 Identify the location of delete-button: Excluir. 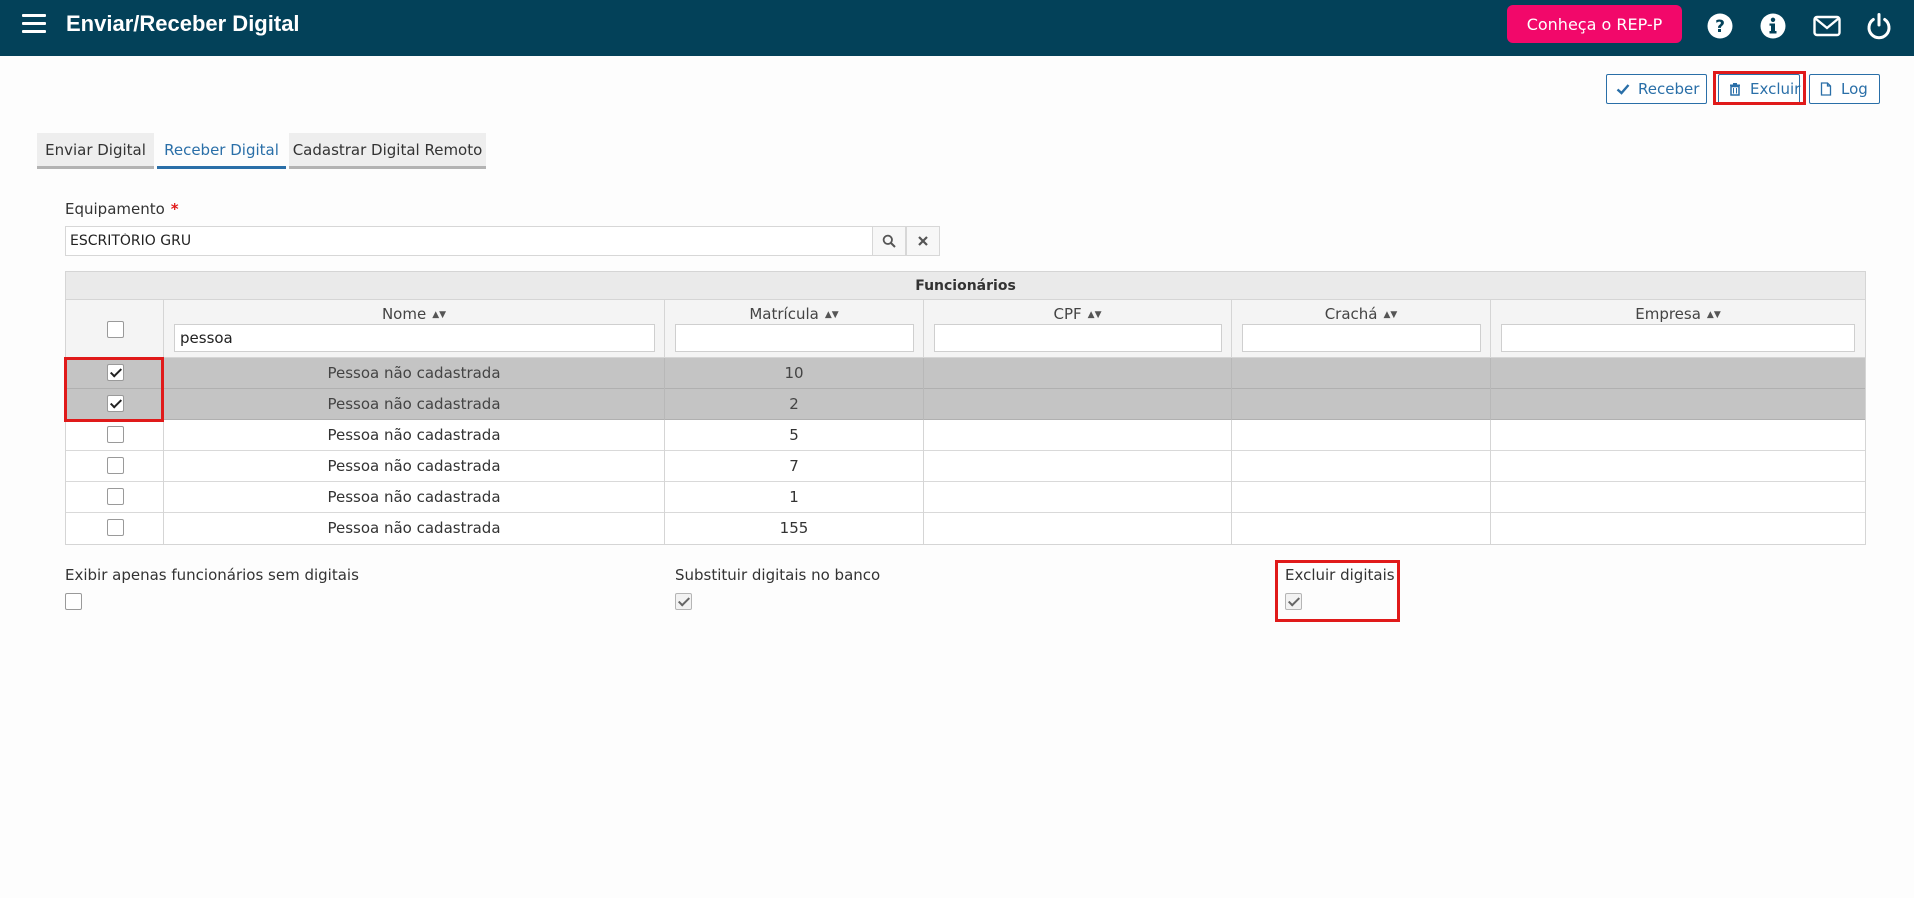
(1759, 89).